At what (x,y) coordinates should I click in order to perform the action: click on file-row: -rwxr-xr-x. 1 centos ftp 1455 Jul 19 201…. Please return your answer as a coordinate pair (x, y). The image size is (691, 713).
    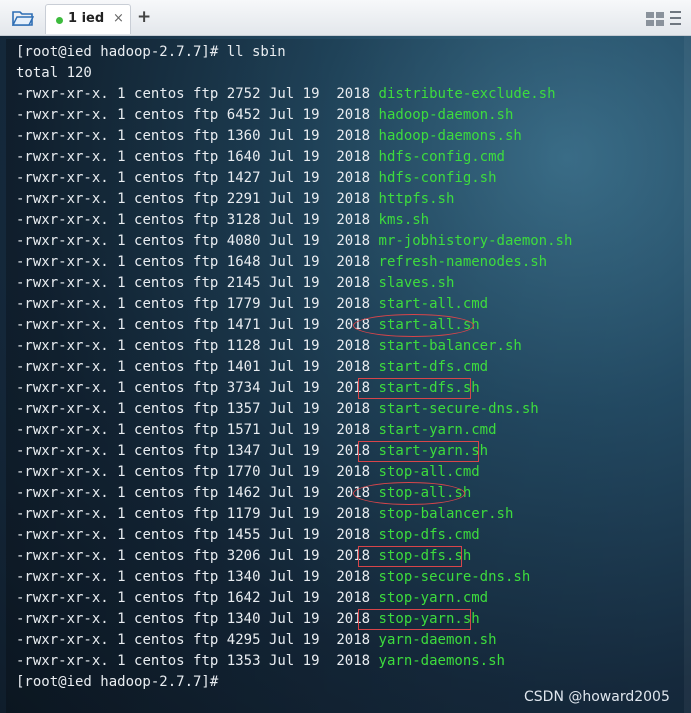
    Looking at the image, I should click on (248, 535).